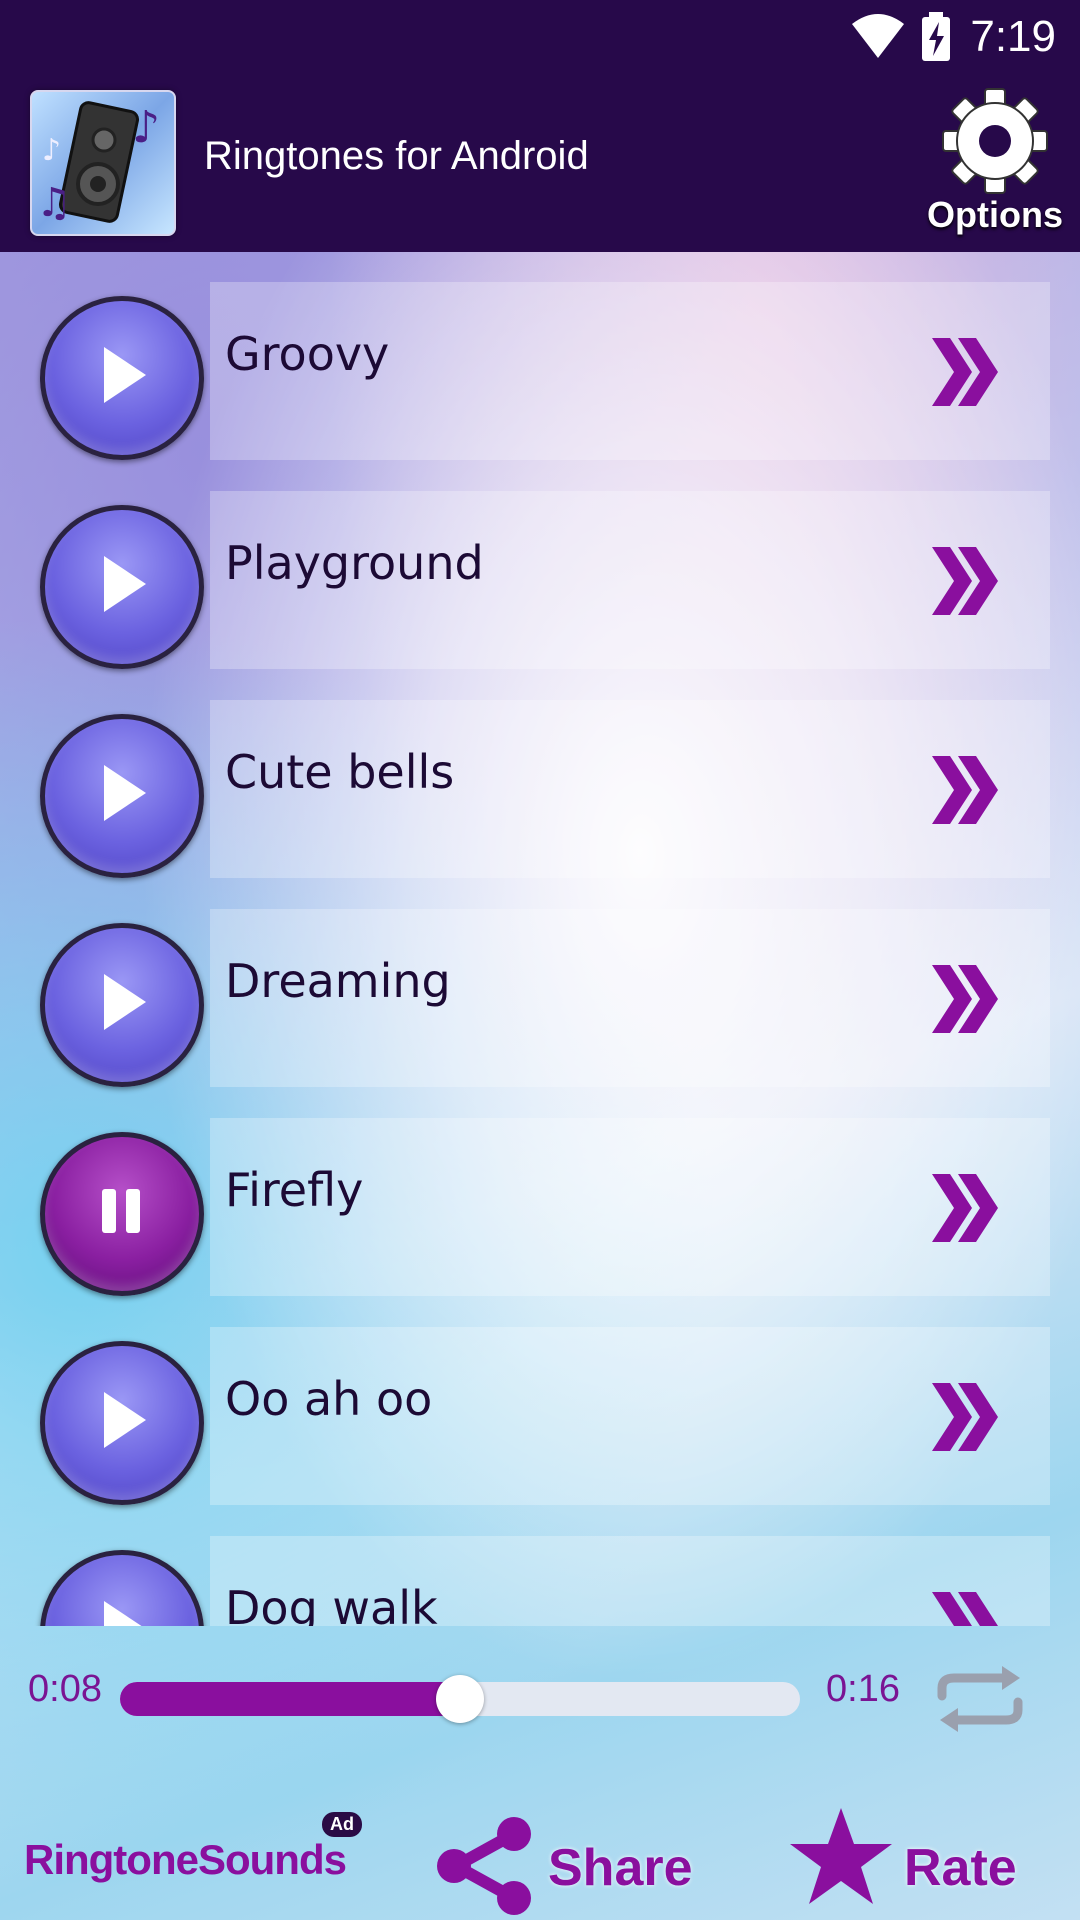 This screenshot has width=1080, height=1920. I want to click on gear-icon, so click(995, 141).